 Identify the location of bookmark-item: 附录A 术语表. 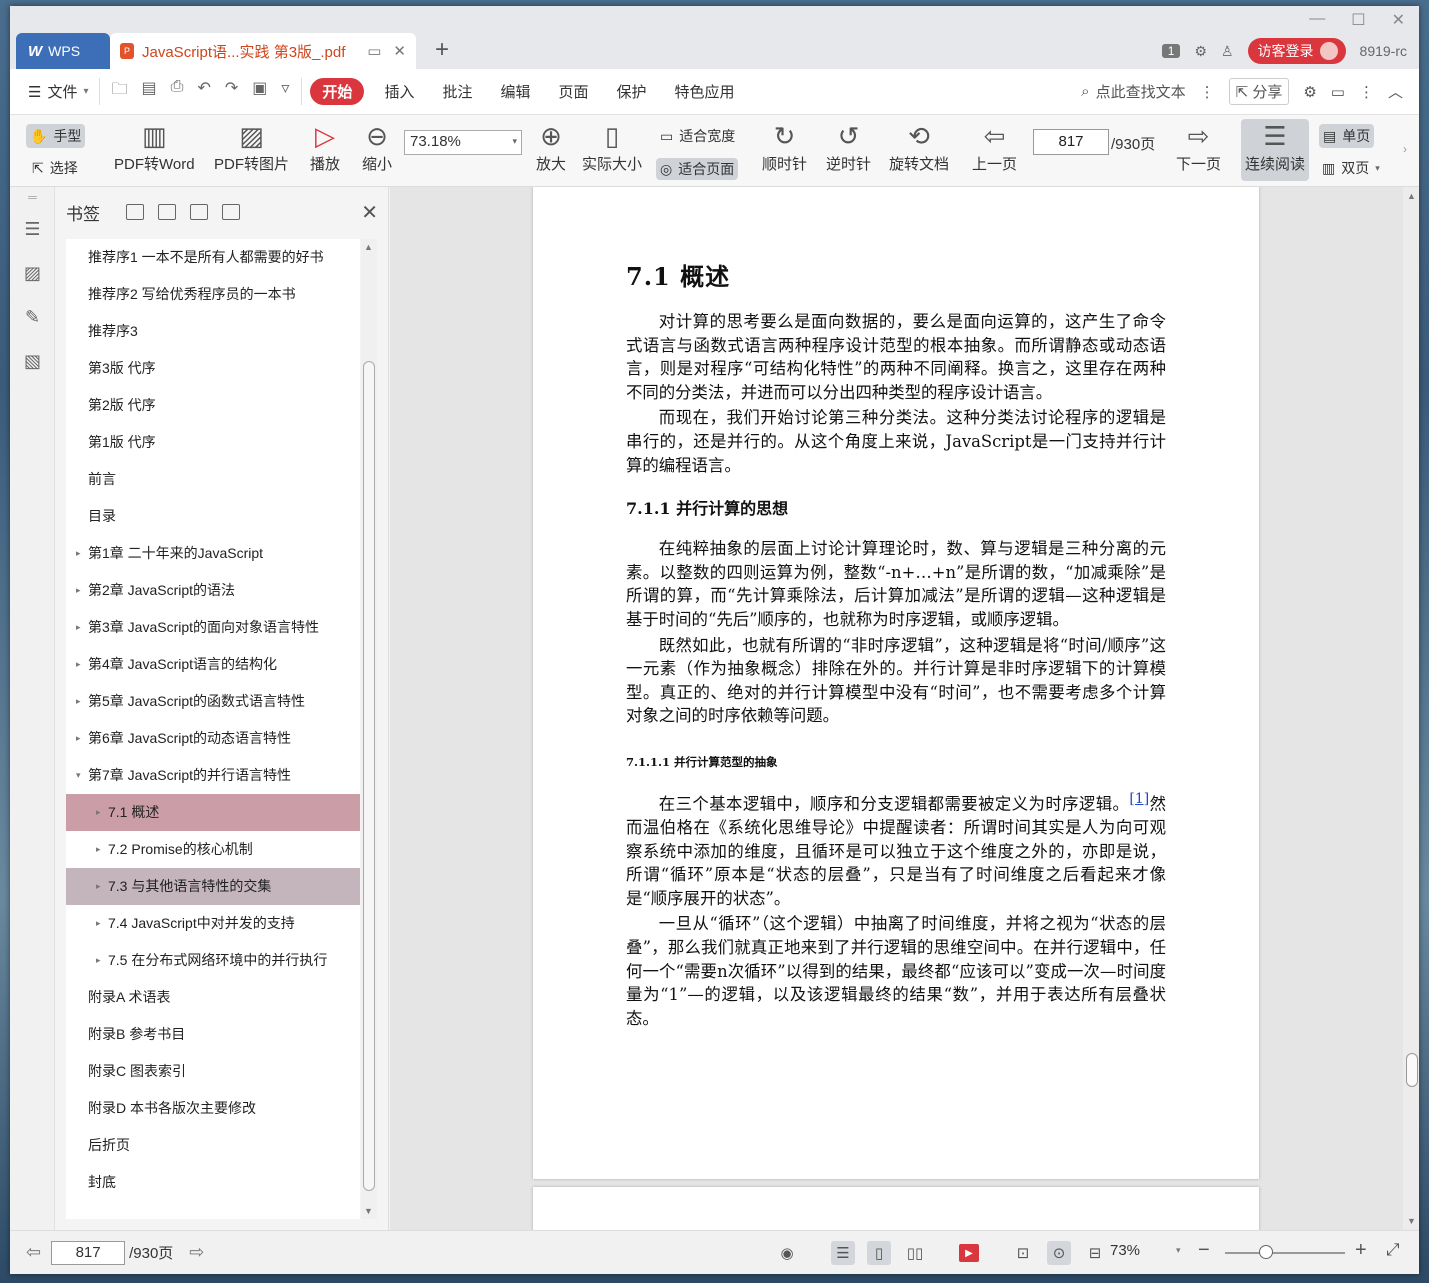
(213, 997).